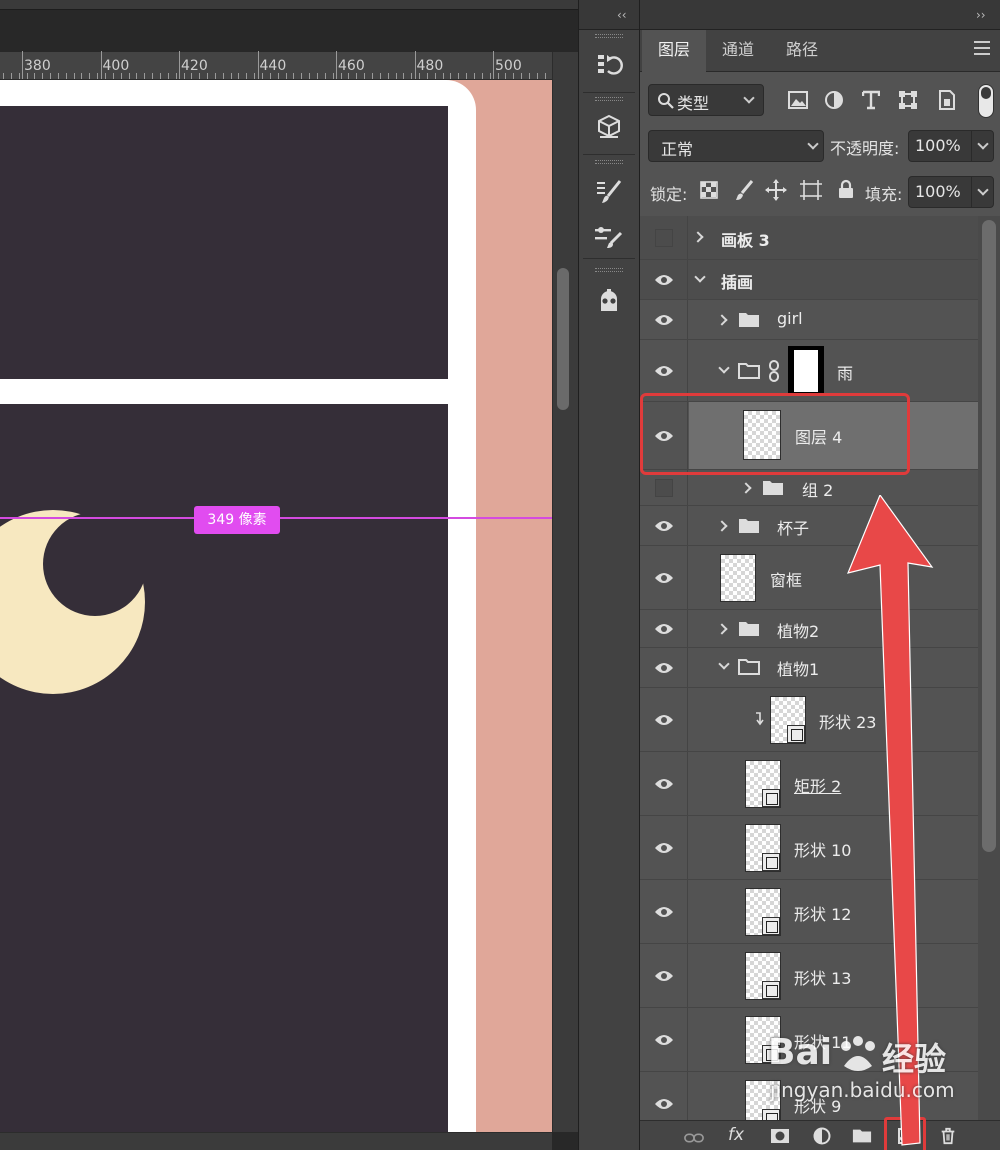  I want to click on layer-mask-thumbnail, so click(806, 371).